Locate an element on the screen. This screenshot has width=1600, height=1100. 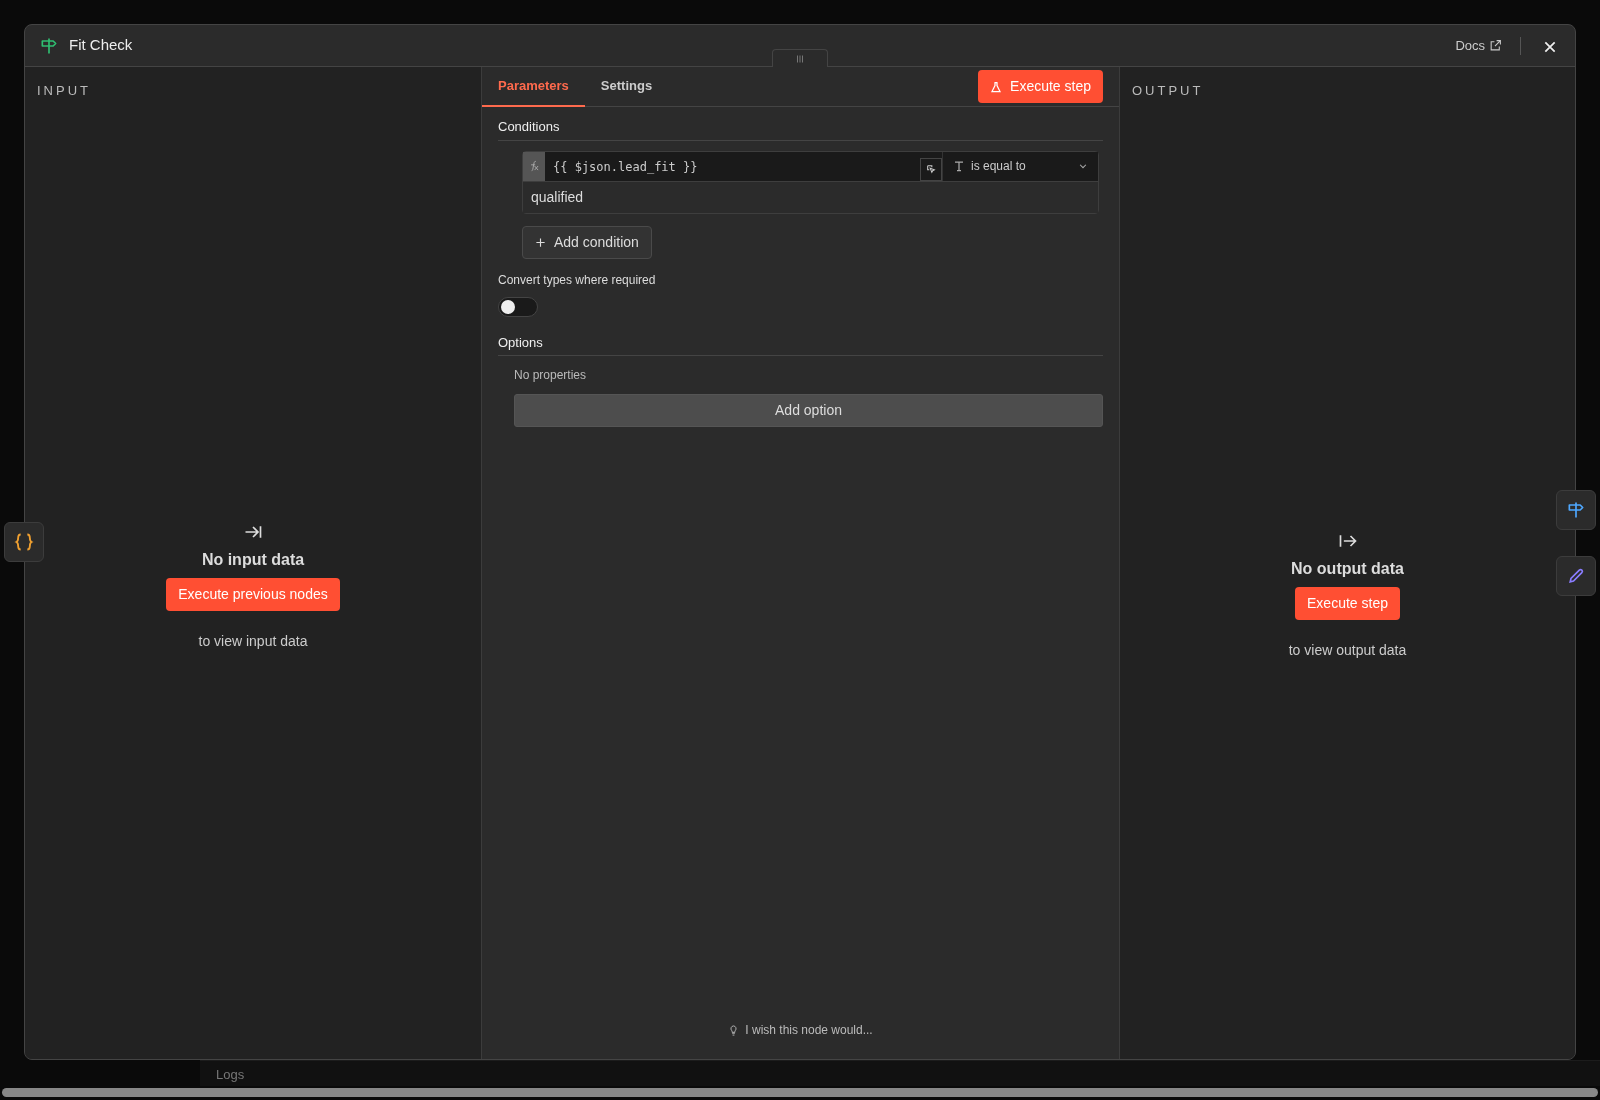
tab: Settings is located at coordinates (626, 86).